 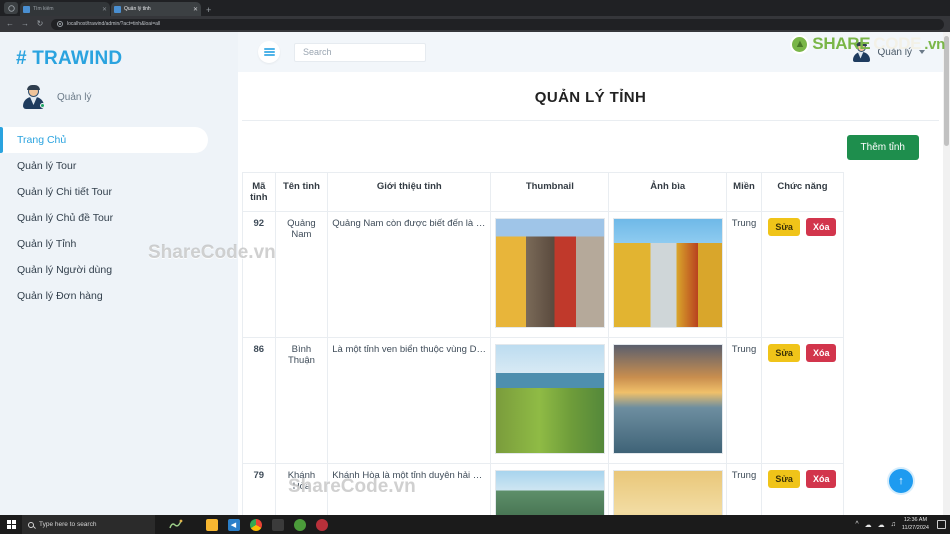 I want to click on forward-icon: →, so click(x=25, y=24).